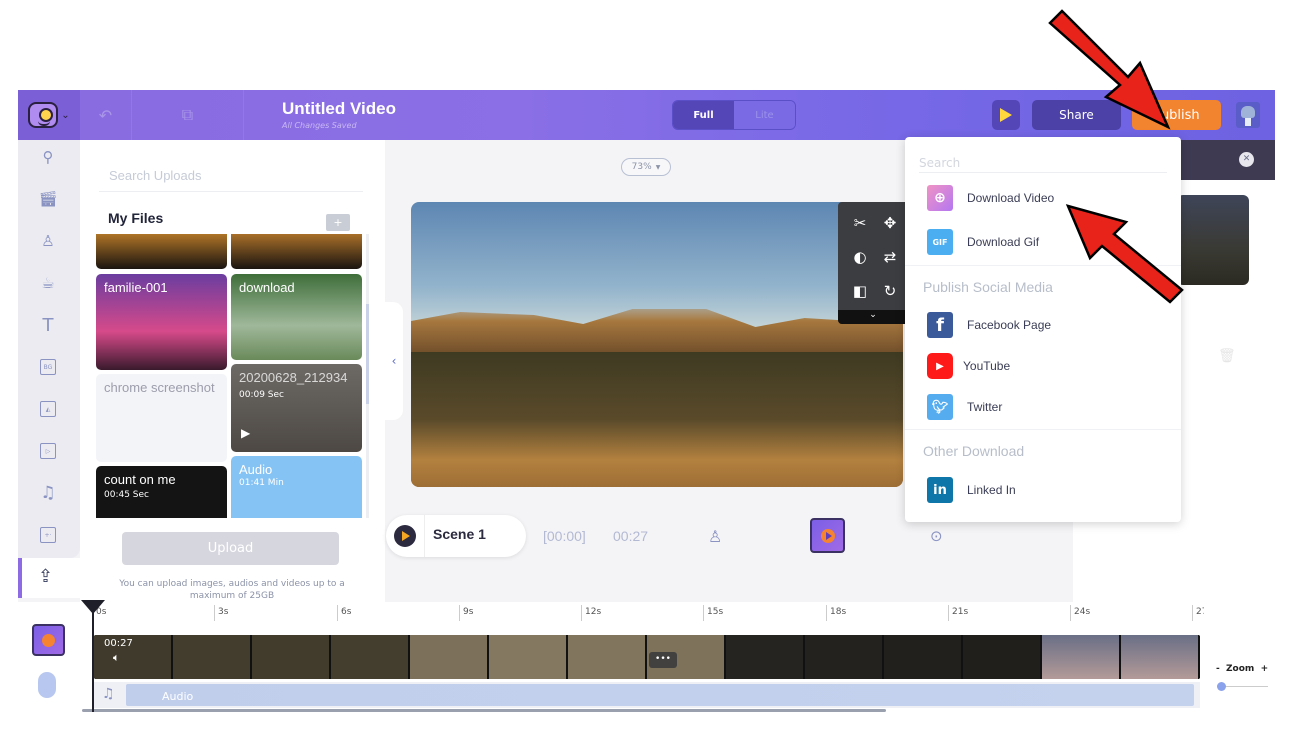 This screenshot has height=734, width=1292. I want to click on search-uploads-input: Search Uploads, so click(231, 172).